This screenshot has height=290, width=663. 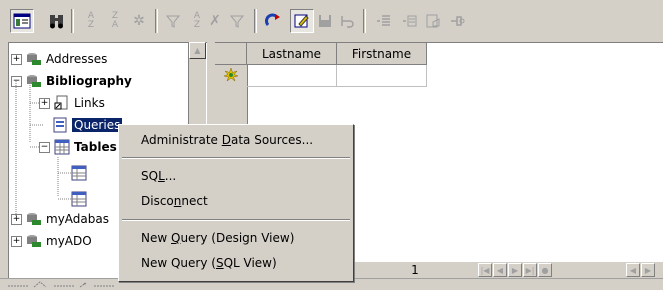 What do you see at coordinates (457, 21) in the screenshot?
I see `data-source-icon` at bounding box center [457, 21].